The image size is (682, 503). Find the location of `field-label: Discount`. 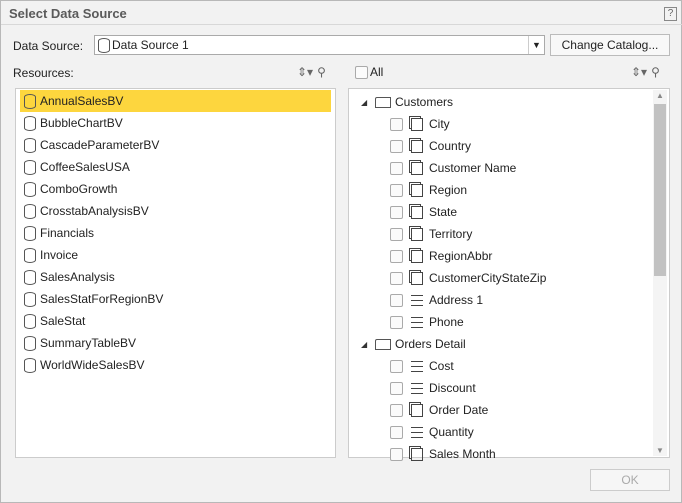

field-label: Discount is located at coordinates (452, 388).